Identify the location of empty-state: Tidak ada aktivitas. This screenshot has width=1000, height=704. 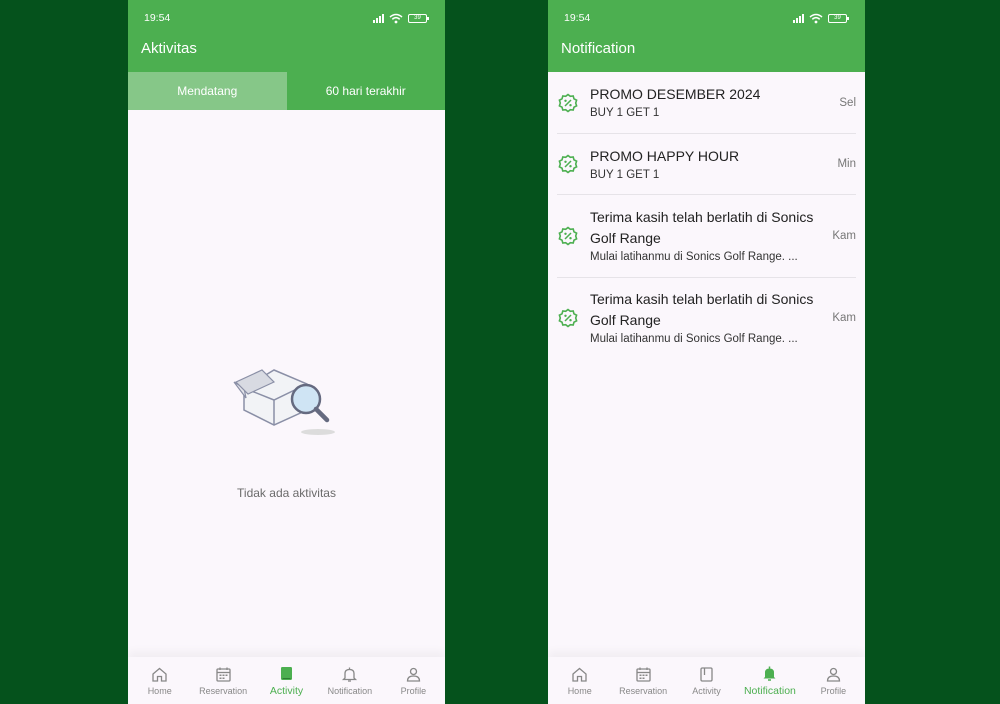
(286, 430).